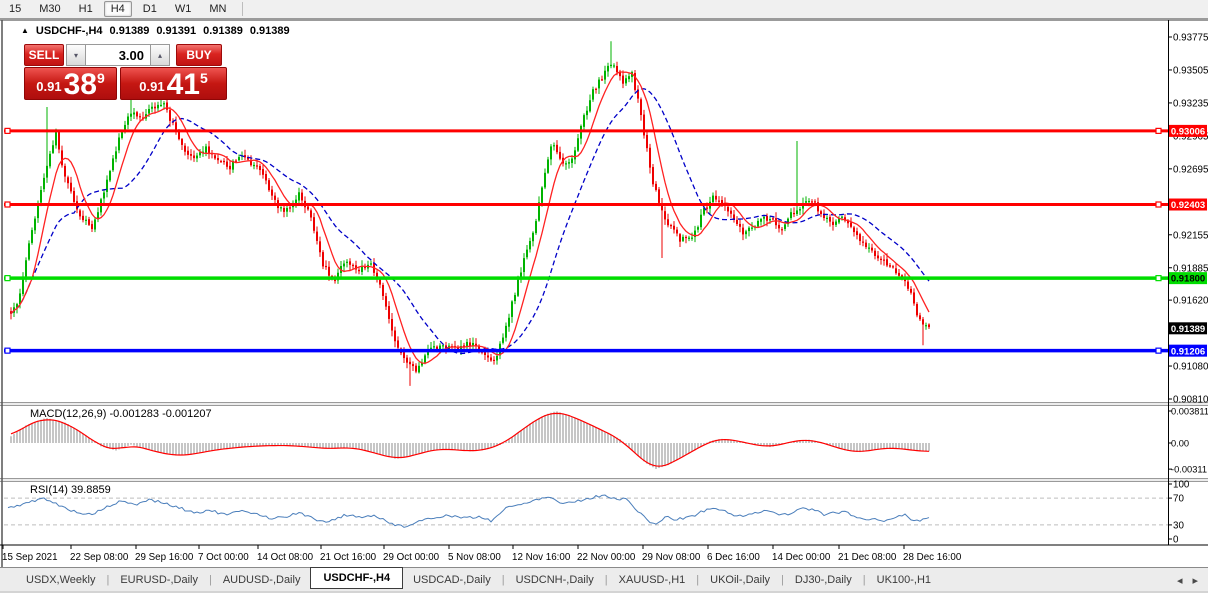 The image size is (1208, 593). Describe the element at coordinates (25, 31) in the screenshot. I see `collapse-icon: ▲` at that location.